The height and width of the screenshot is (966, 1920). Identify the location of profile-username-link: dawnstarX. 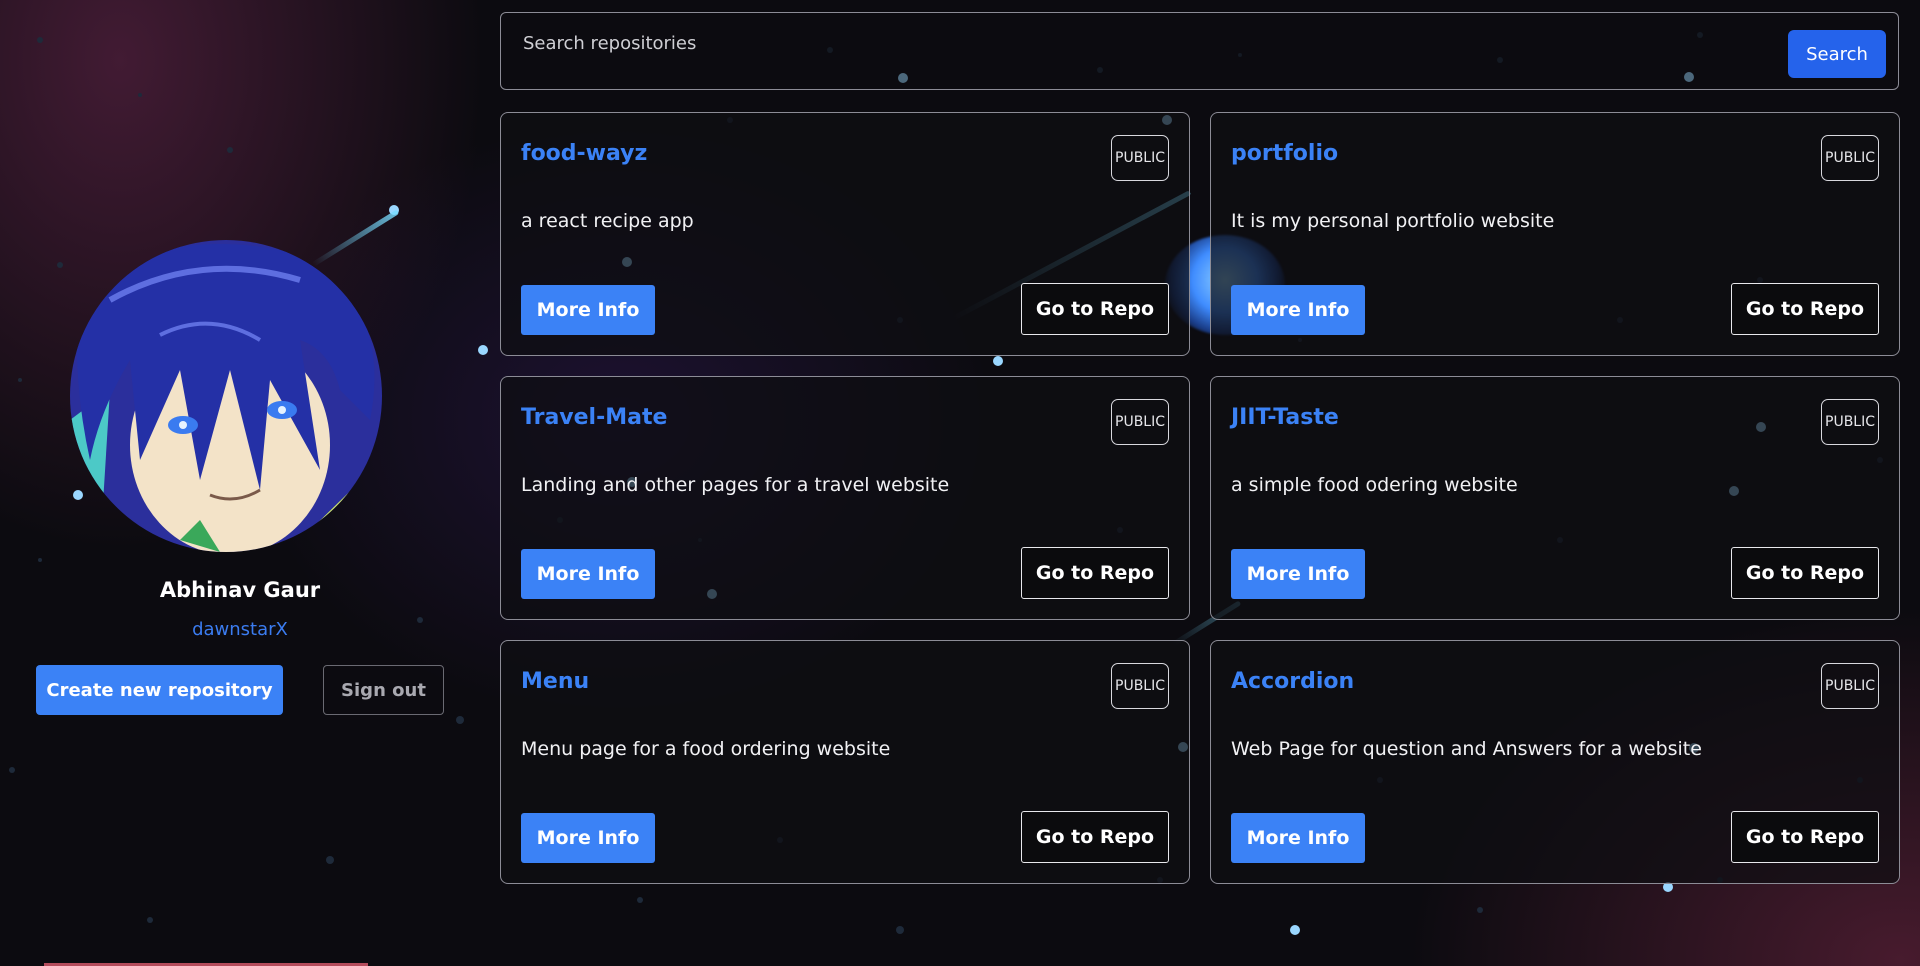
(240, 629).